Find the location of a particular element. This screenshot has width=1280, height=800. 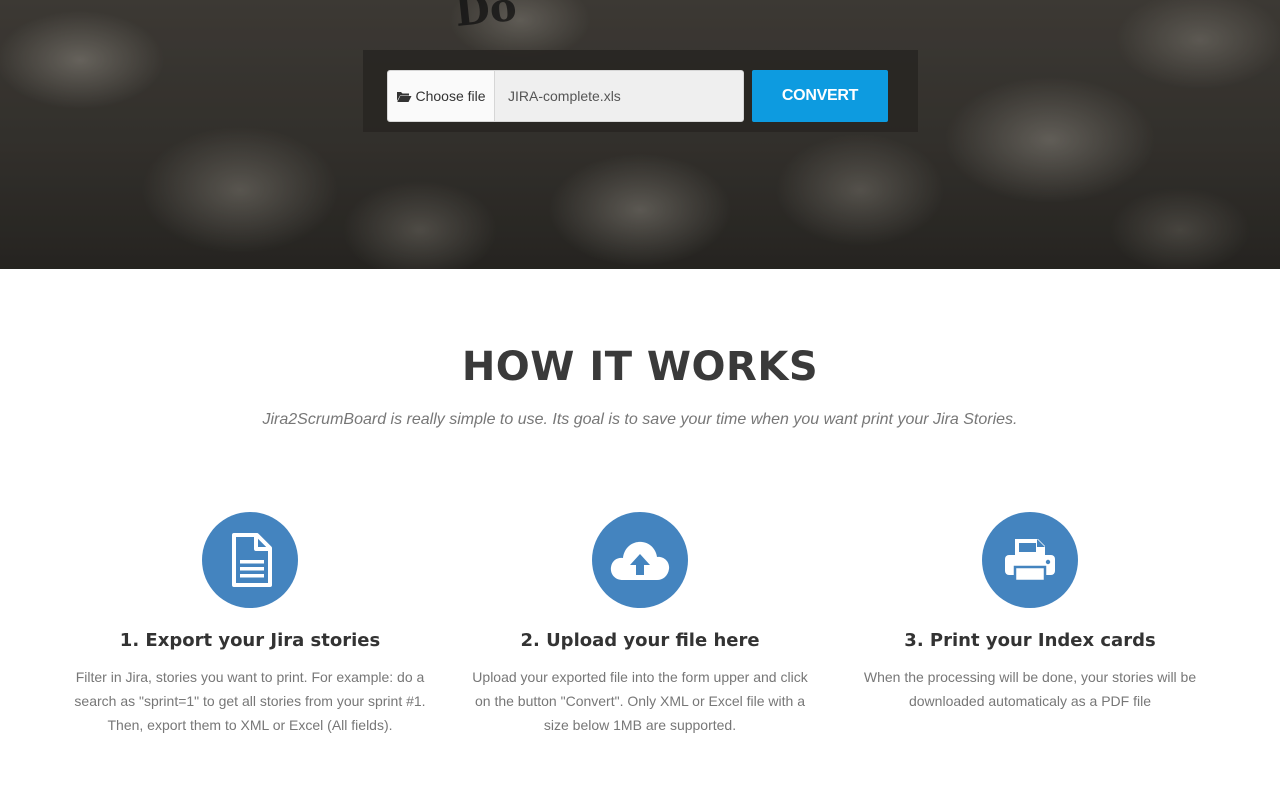

file-input-group: Choose file JIRA-complete.xls is located at coordinates (565, 96).